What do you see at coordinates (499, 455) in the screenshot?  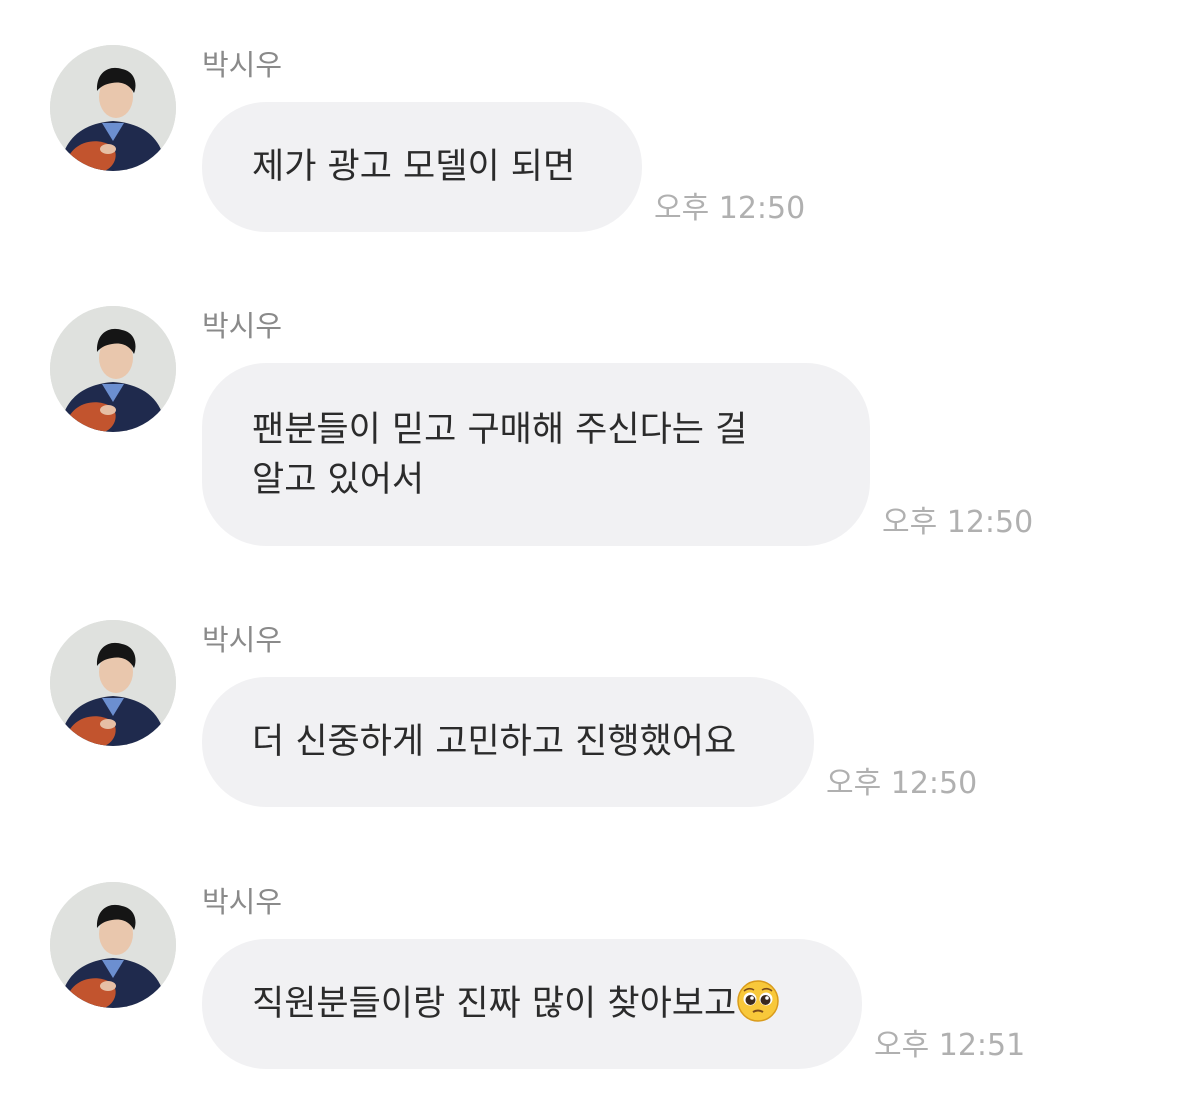 I see `message-text: 팬분들이 믿고 구매해 주신다는 걸 알고 있어서` at bounding box center [499, 455].